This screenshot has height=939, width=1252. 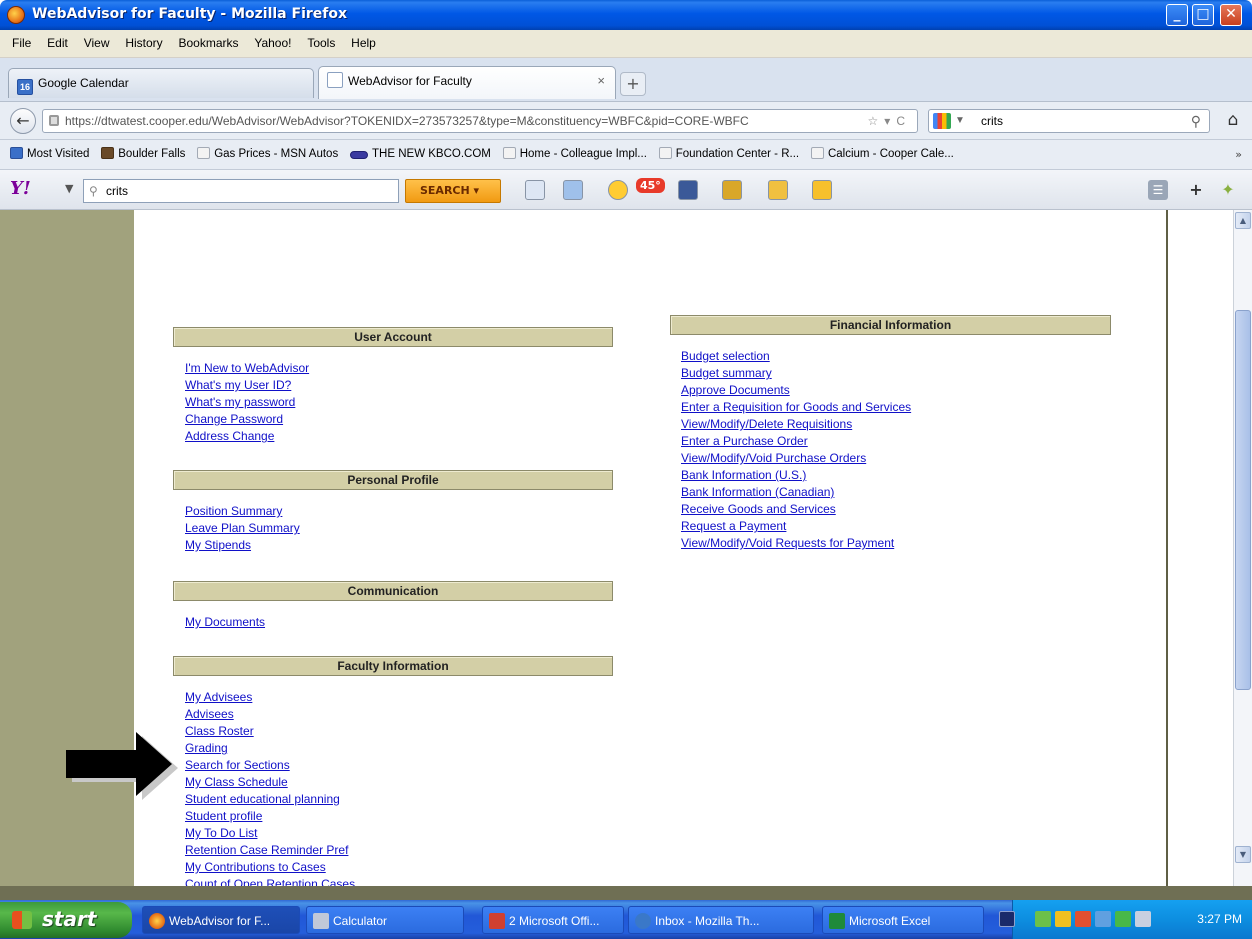 What do you see at coordinates (241, 191) in the screenshot?
I see `yahoo-search-input: ⚲ crits` at bounding box center [241, 191].